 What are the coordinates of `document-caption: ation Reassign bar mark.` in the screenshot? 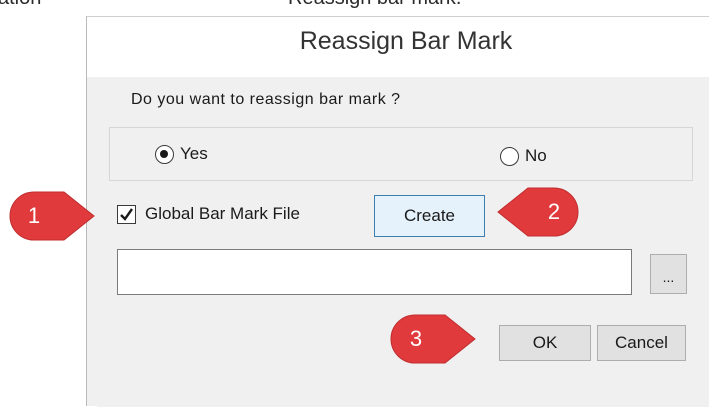 It's located at (354, 4).